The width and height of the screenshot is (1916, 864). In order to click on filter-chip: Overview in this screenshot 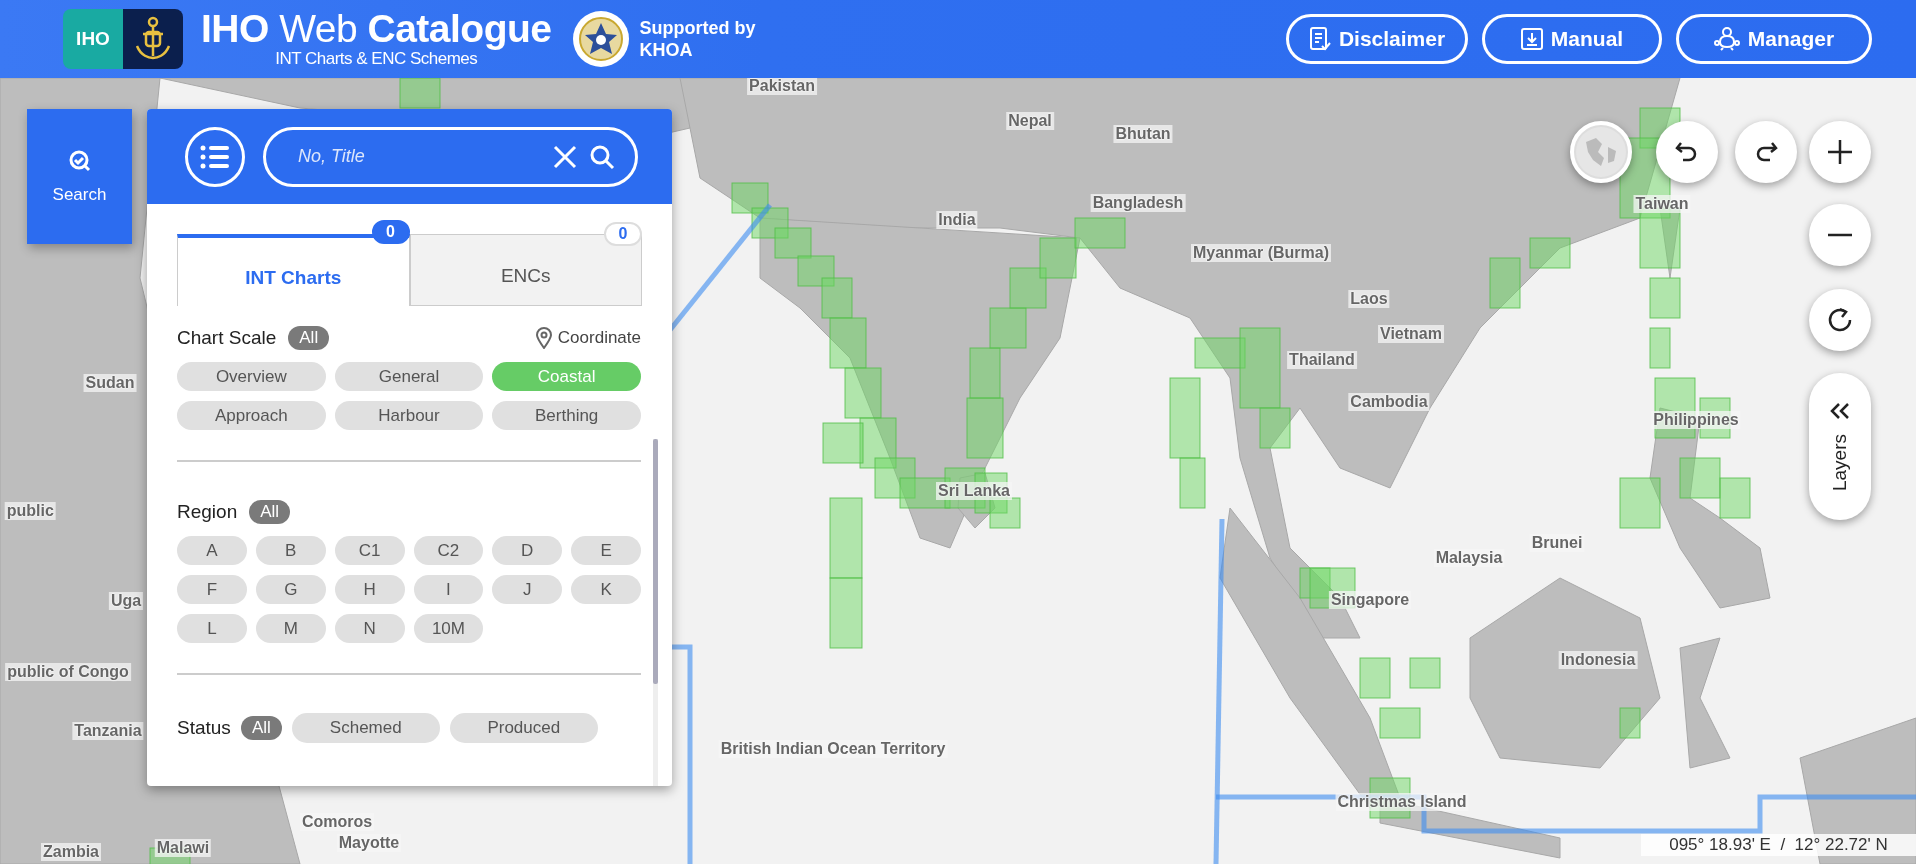, I will do `click(251, 376)`.